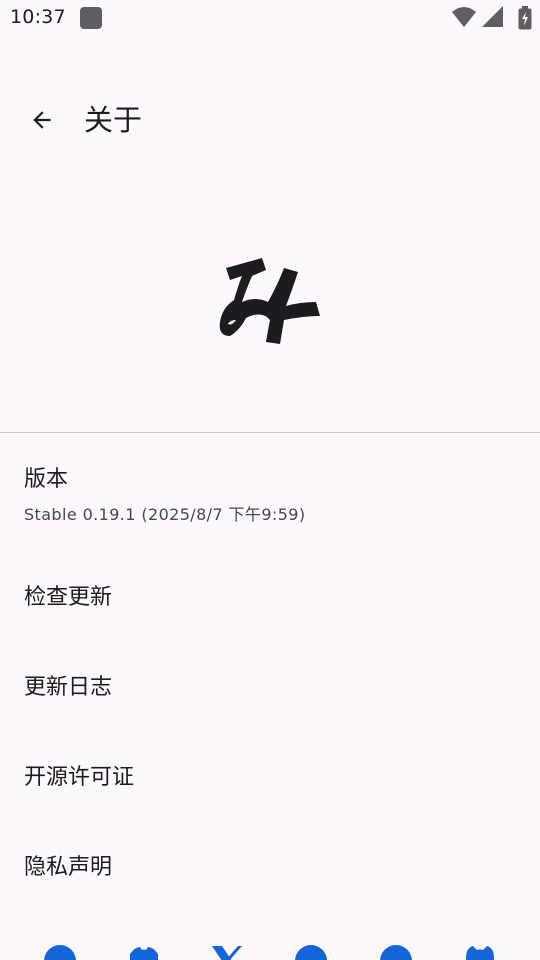 This screenshot has height=960, width=540. I want to click on qq-icon, so click(311, 952).